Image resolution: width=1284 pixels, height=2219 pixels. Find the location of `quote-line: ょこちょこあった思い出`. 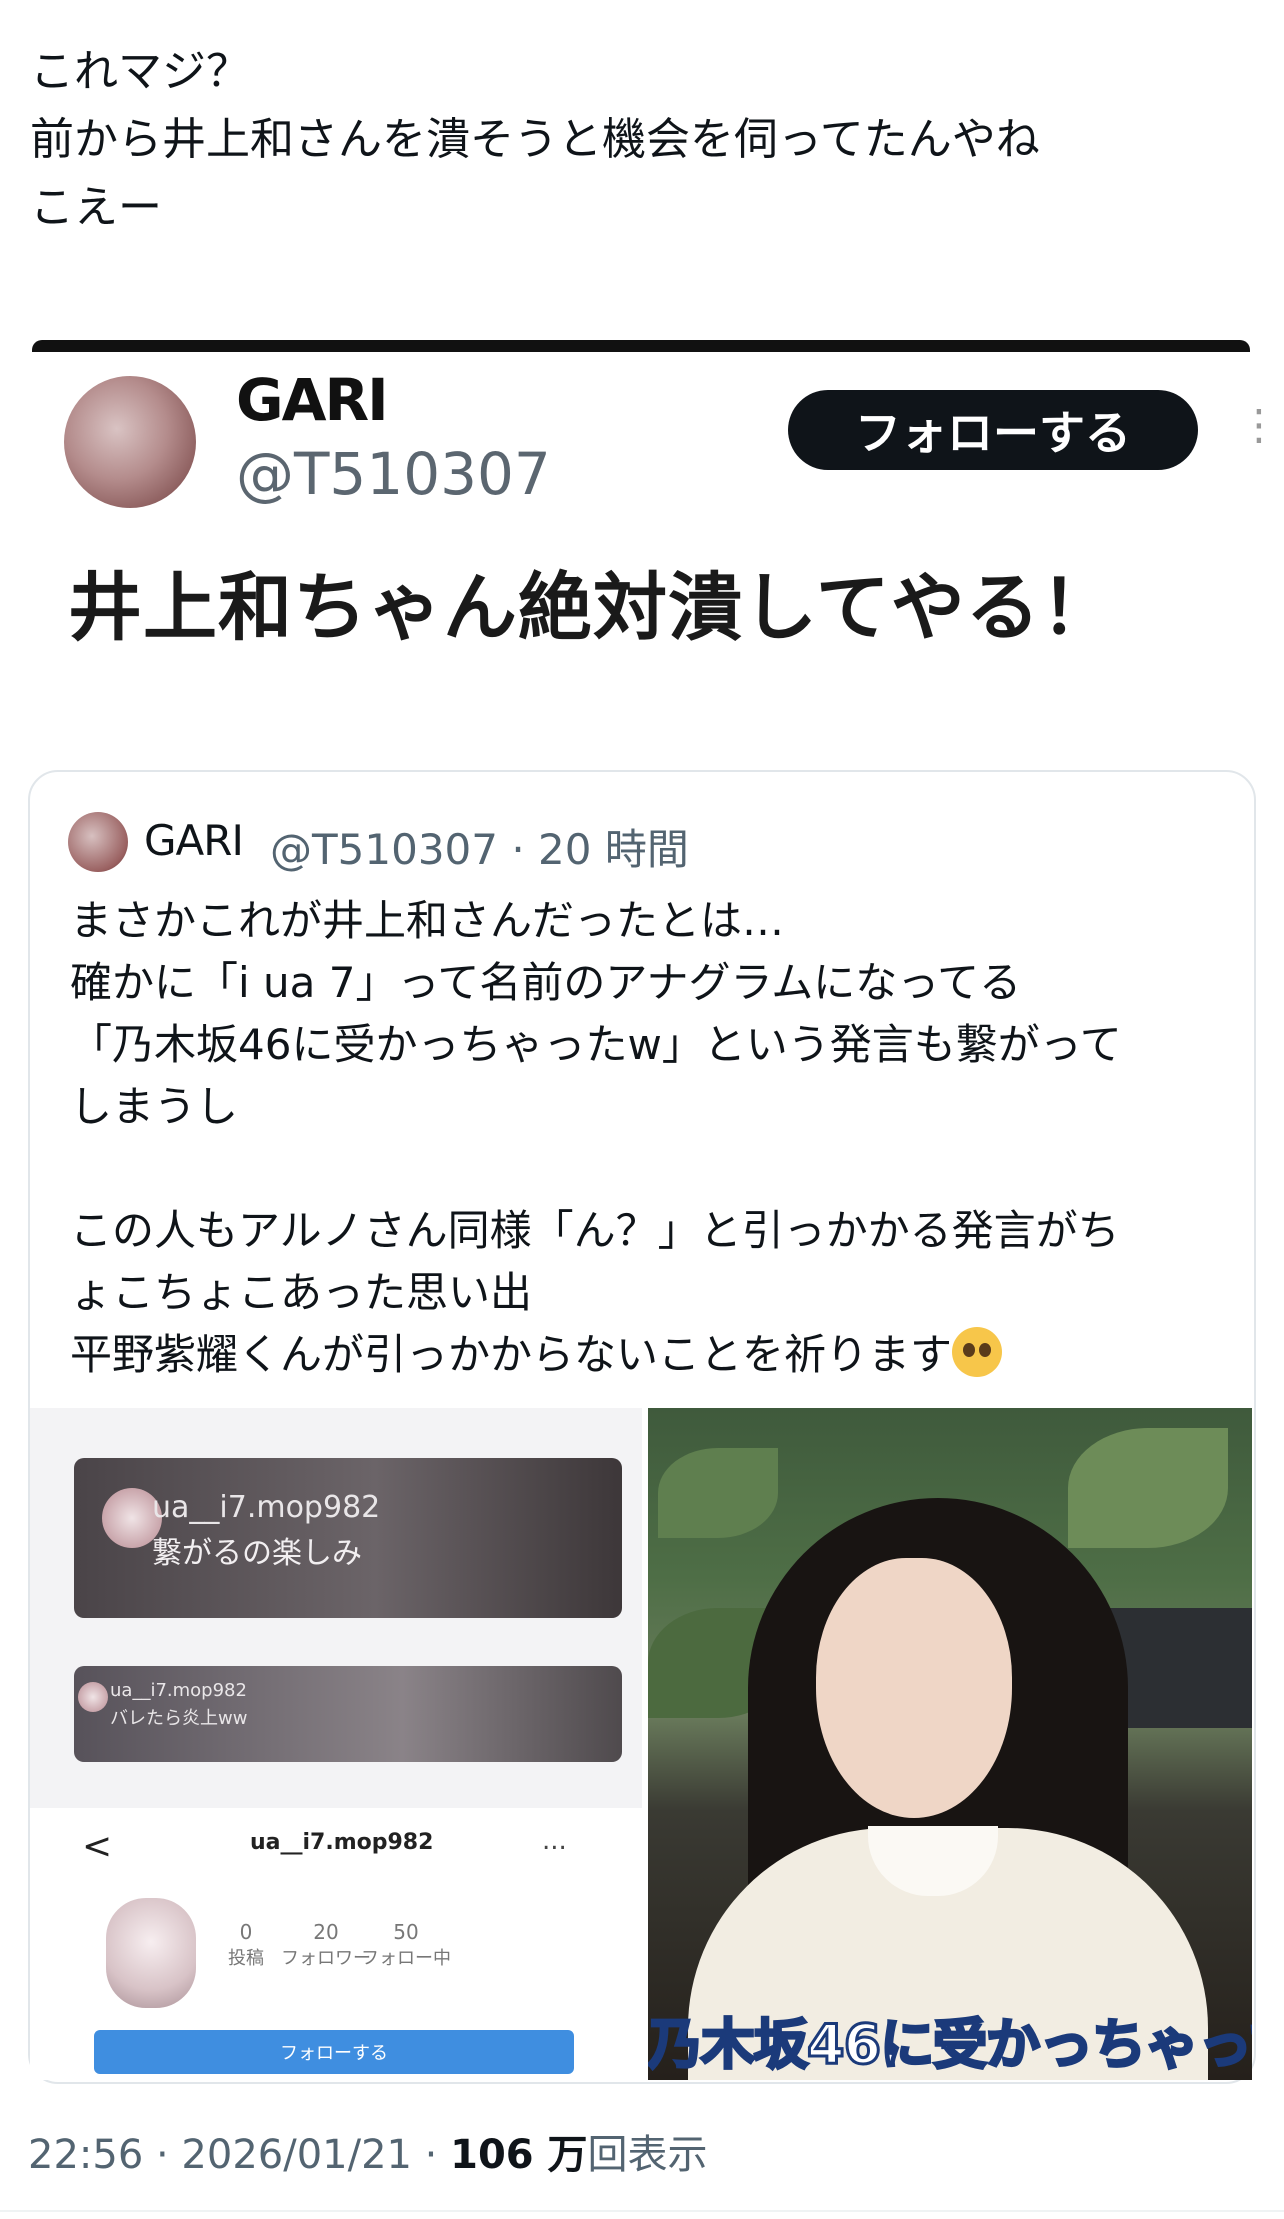

quote-line: ょこちょこあった思い出 is located at coordinates (301, 1292).